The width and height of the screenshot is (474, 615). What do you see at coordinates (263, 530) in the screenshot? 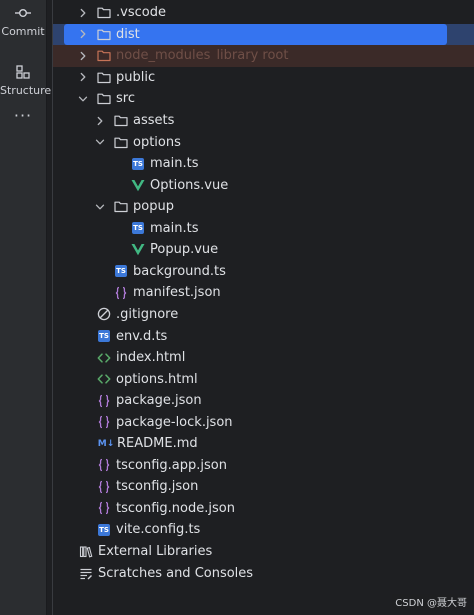
I see `tree-row-vite-config-ts: TS vite.config.ts` at bounding box center [263, 530].